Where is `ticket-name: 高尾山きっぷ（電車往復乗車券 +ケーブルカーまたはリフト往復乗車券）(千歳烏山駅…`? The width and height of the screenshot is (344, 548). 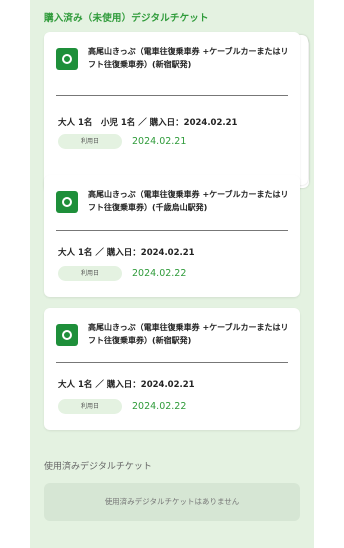
ticket-name: 高尾山きっぷ（電車往復乗車券 +ケーブルカーまたはリフト往復乗車券）(千歳烏山駅… is located at coordinates (188, 201).